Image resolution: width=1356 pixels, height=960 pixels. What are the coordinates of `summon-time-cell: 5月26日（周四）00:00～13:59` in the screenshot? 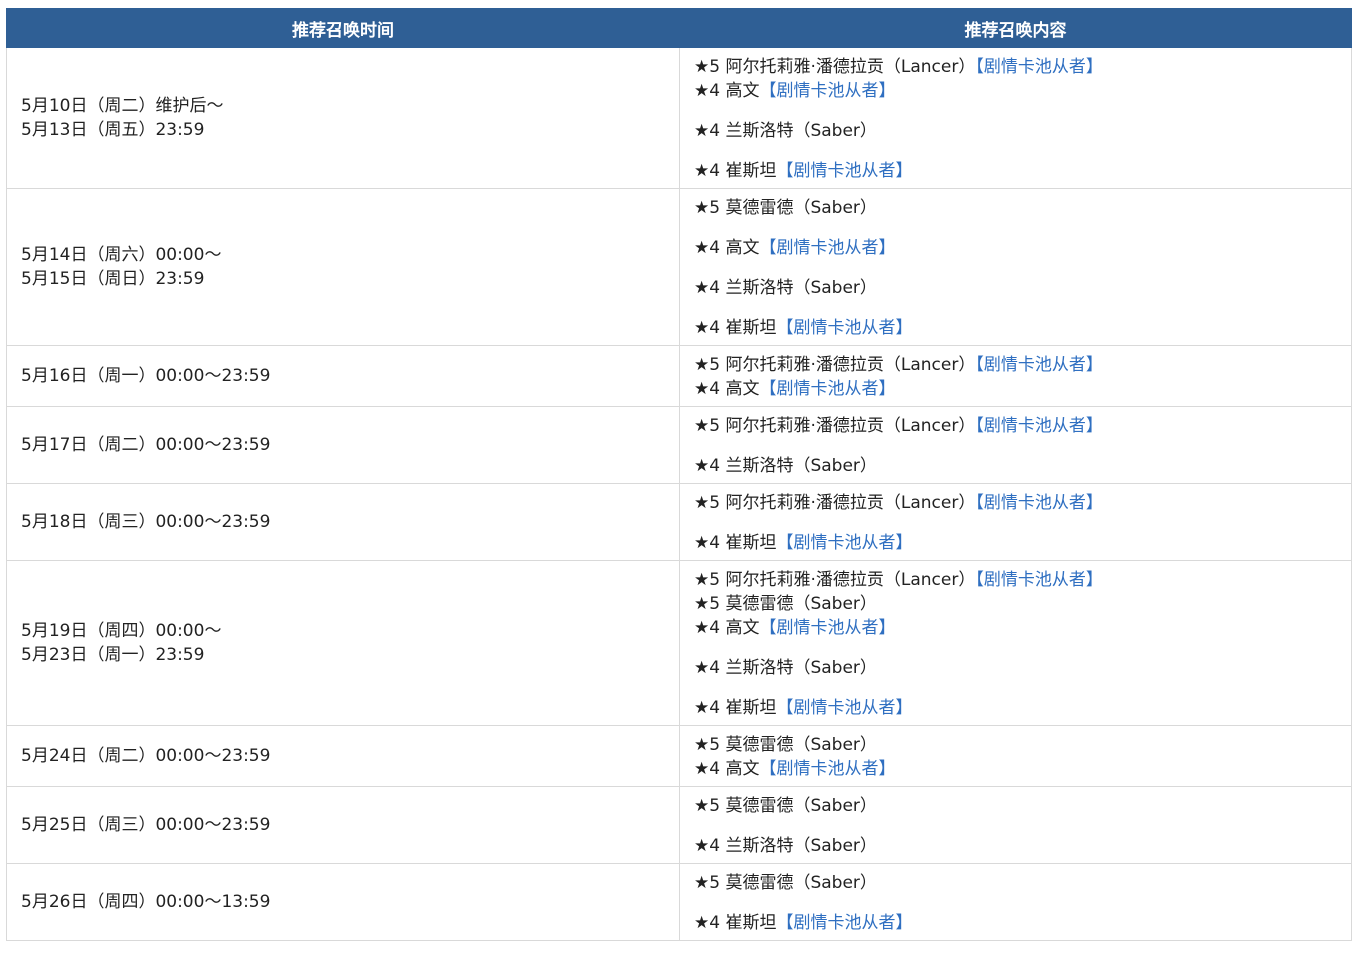 It's located at (343, 902).